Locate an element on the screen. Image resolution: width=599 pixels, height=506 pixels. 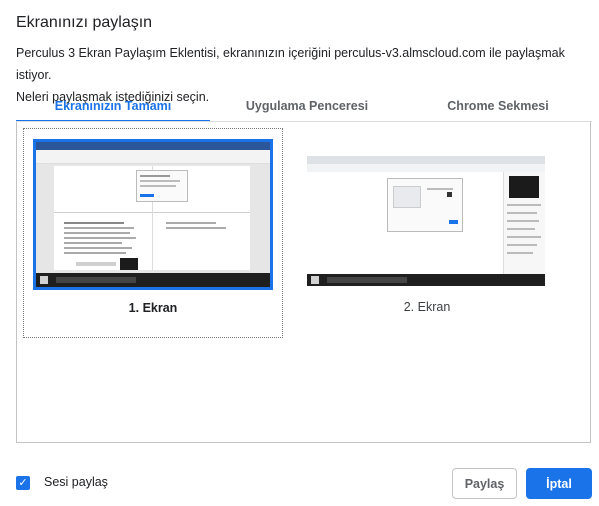
tab-application-window-label: Uygulama Penceresi is located at coordinates (307, 106).